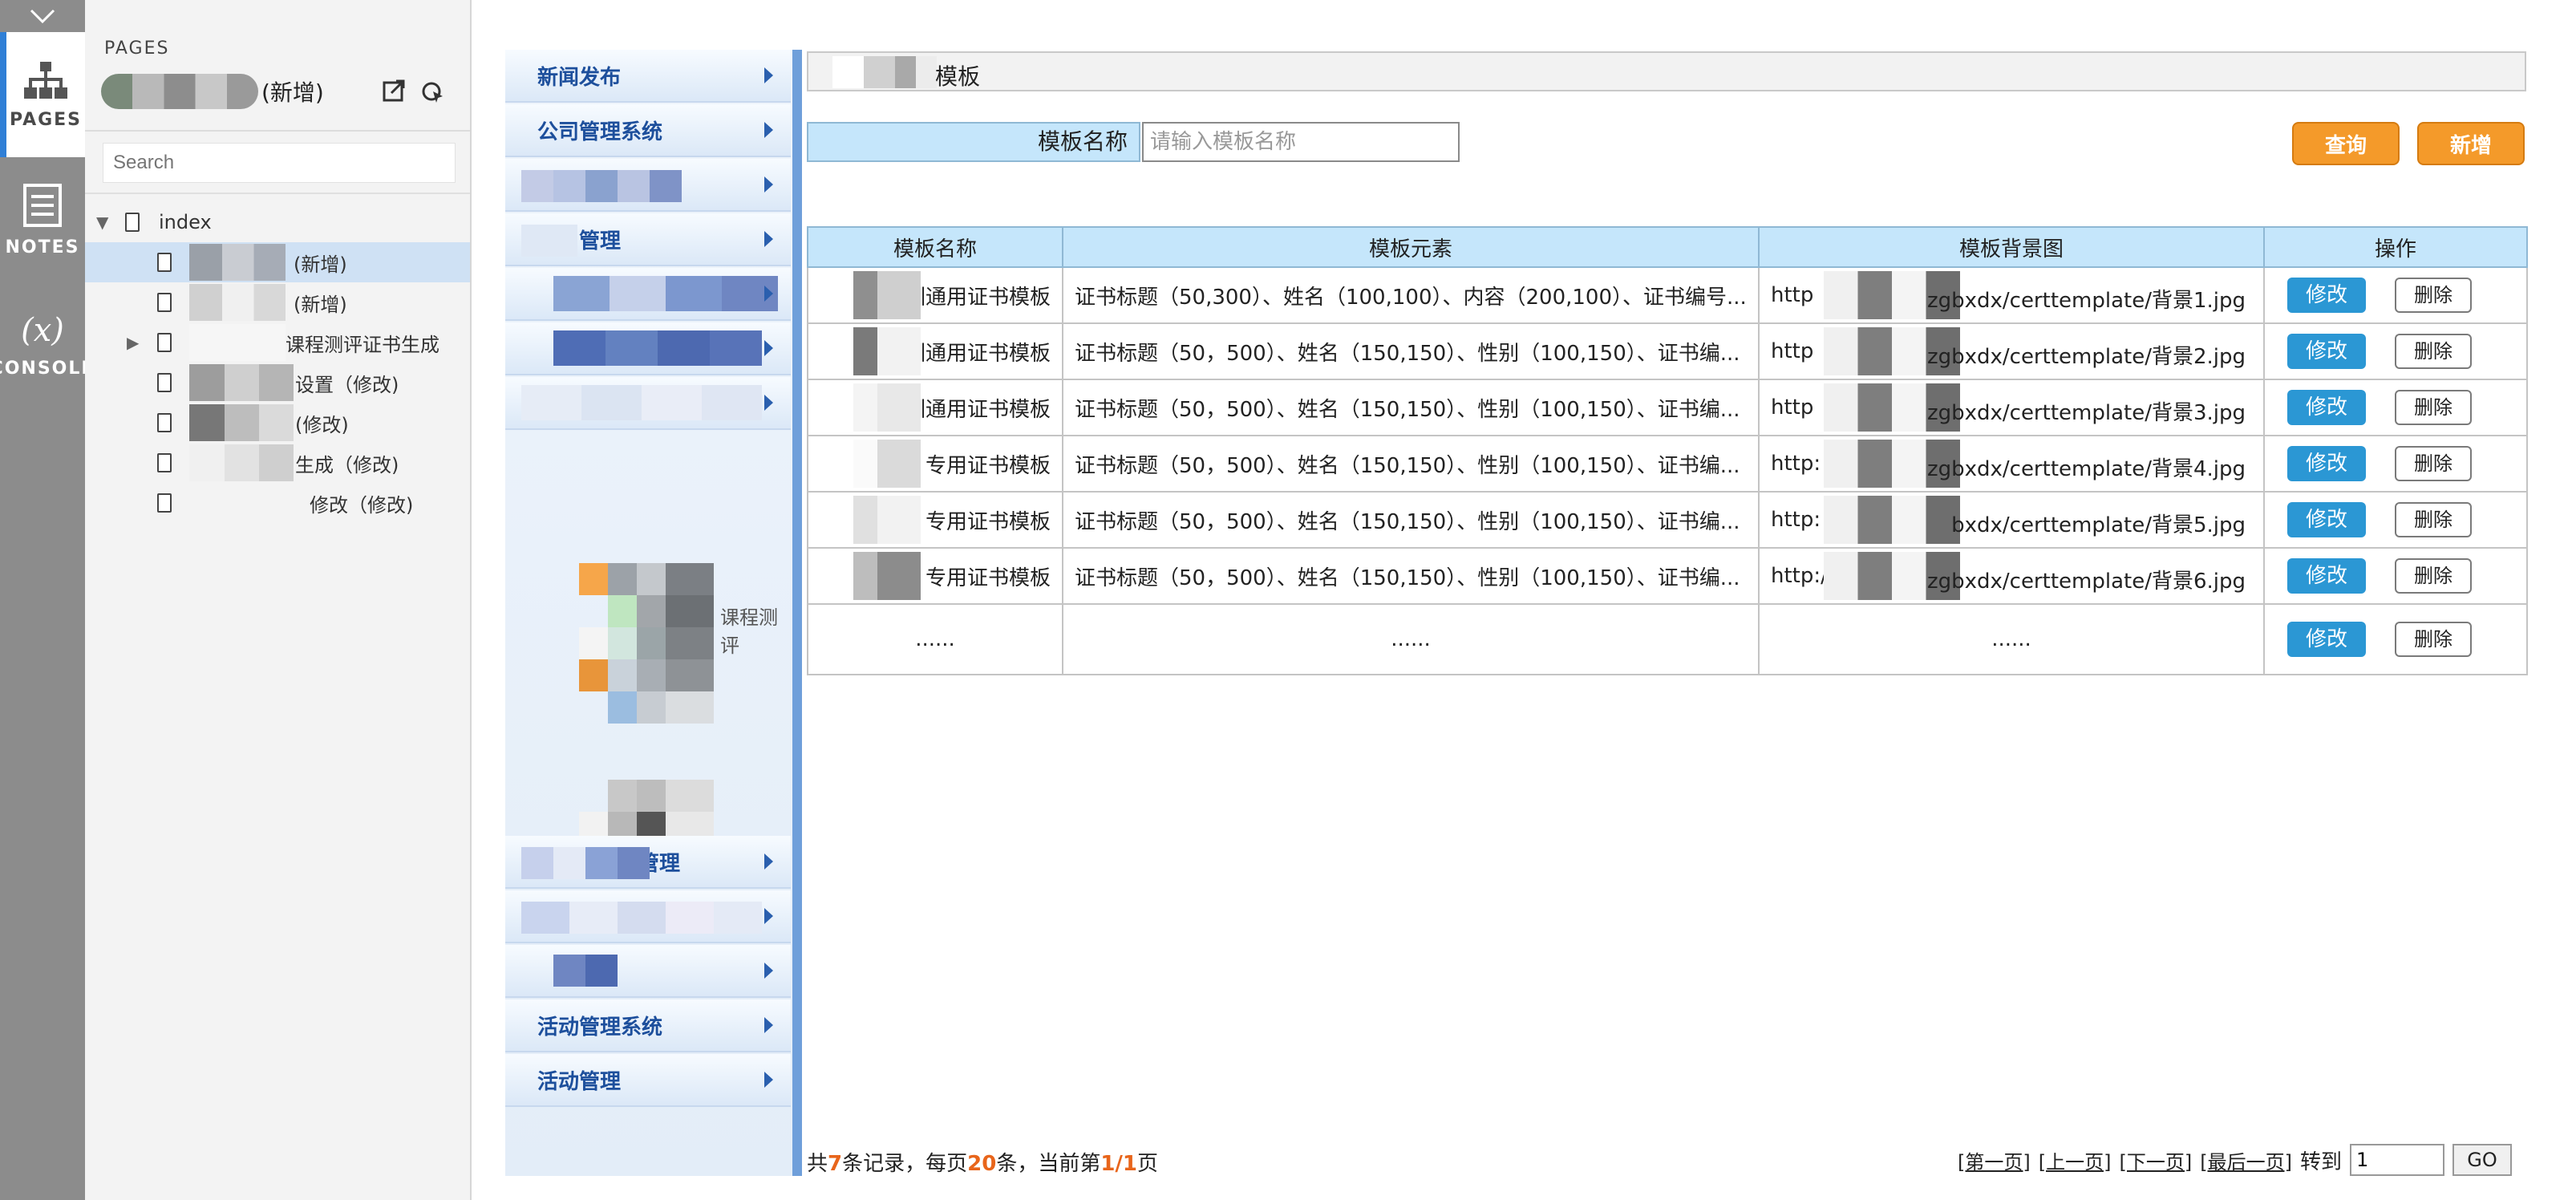 The height and width of the screenshot is (1200, 2576). I want to click on collapse-toggle, so click(42, 16).